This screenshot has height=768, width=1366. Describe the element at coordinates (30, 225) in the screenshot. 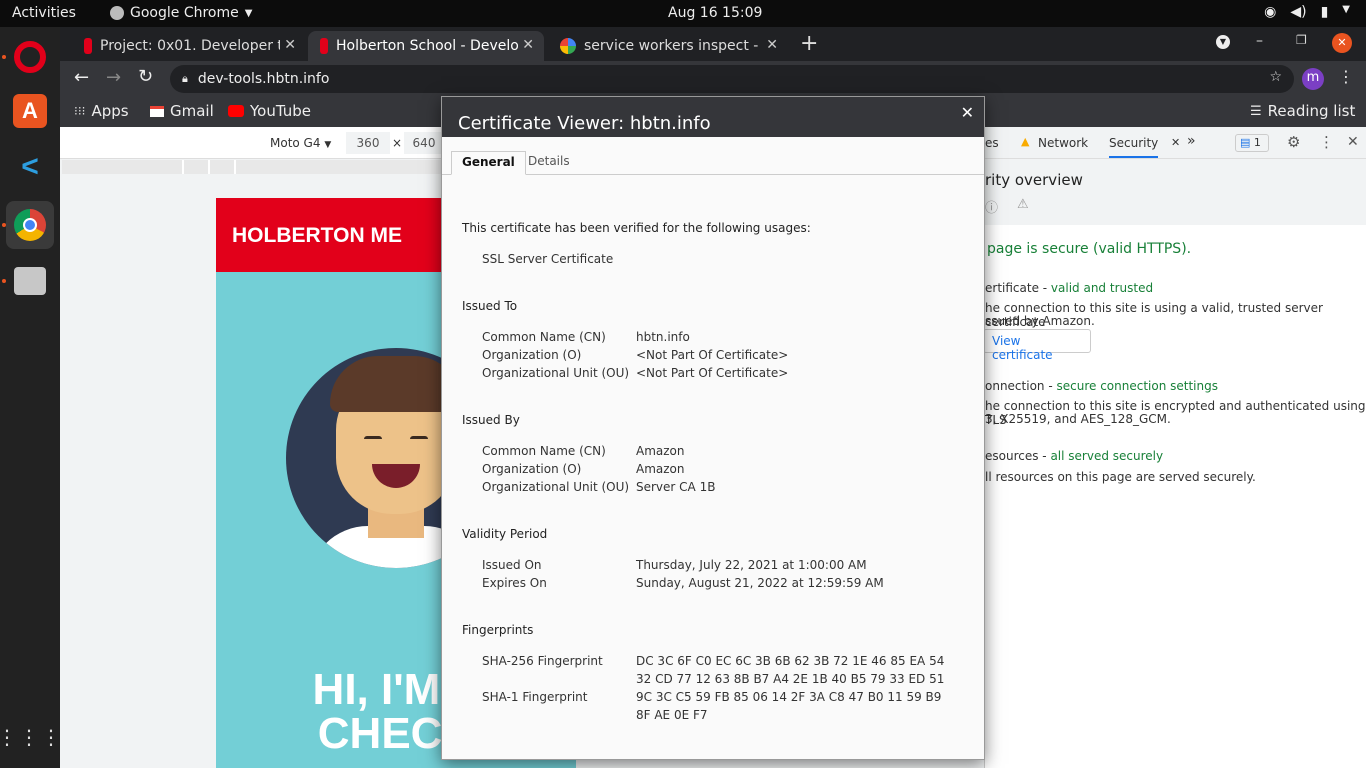

I see `chrome-dock-icon` at that location.